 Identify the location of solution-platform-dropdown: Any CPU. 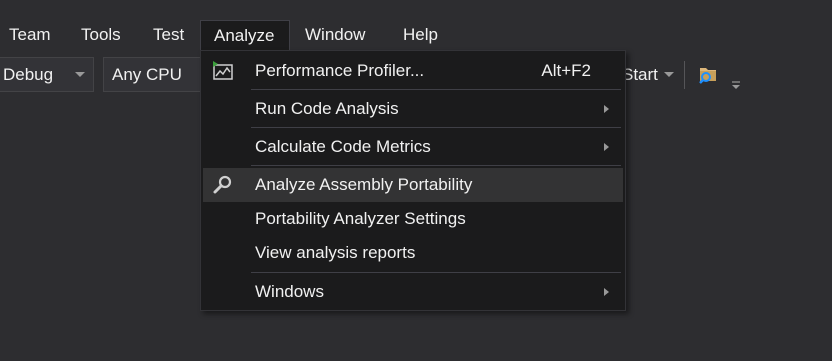
(158, 74).